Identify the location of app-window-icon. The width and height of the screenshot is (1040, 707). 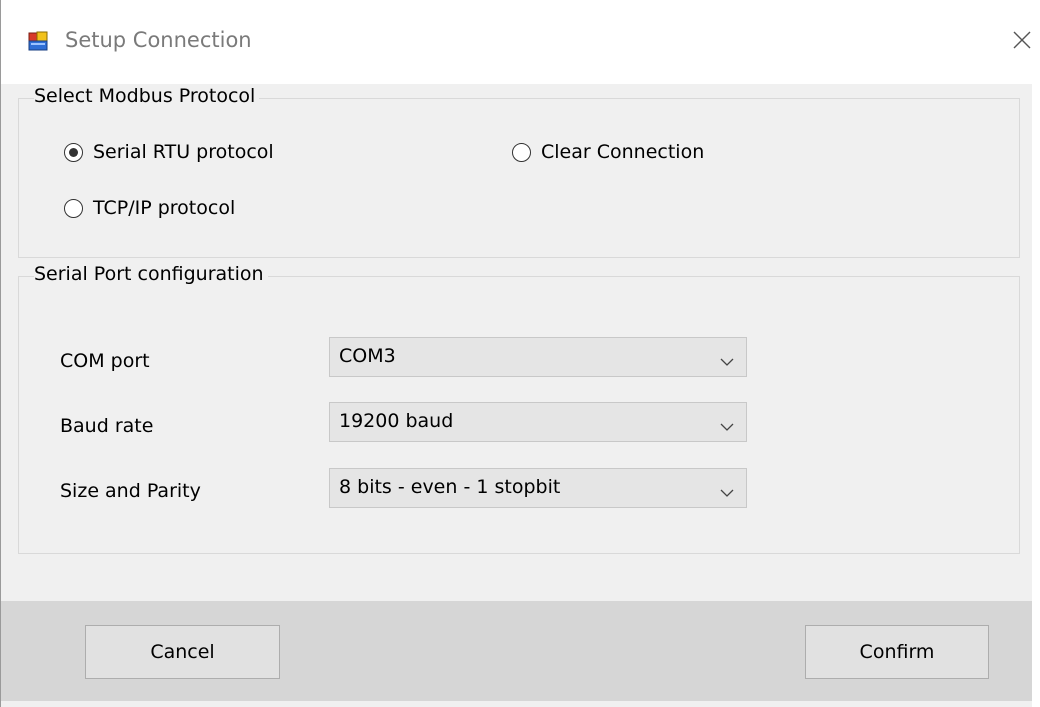
(38, 41).